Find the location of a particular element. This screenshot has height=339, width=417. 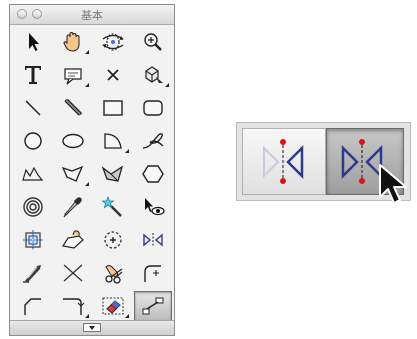

rectangle-icon is located at coordinates (113, 108).